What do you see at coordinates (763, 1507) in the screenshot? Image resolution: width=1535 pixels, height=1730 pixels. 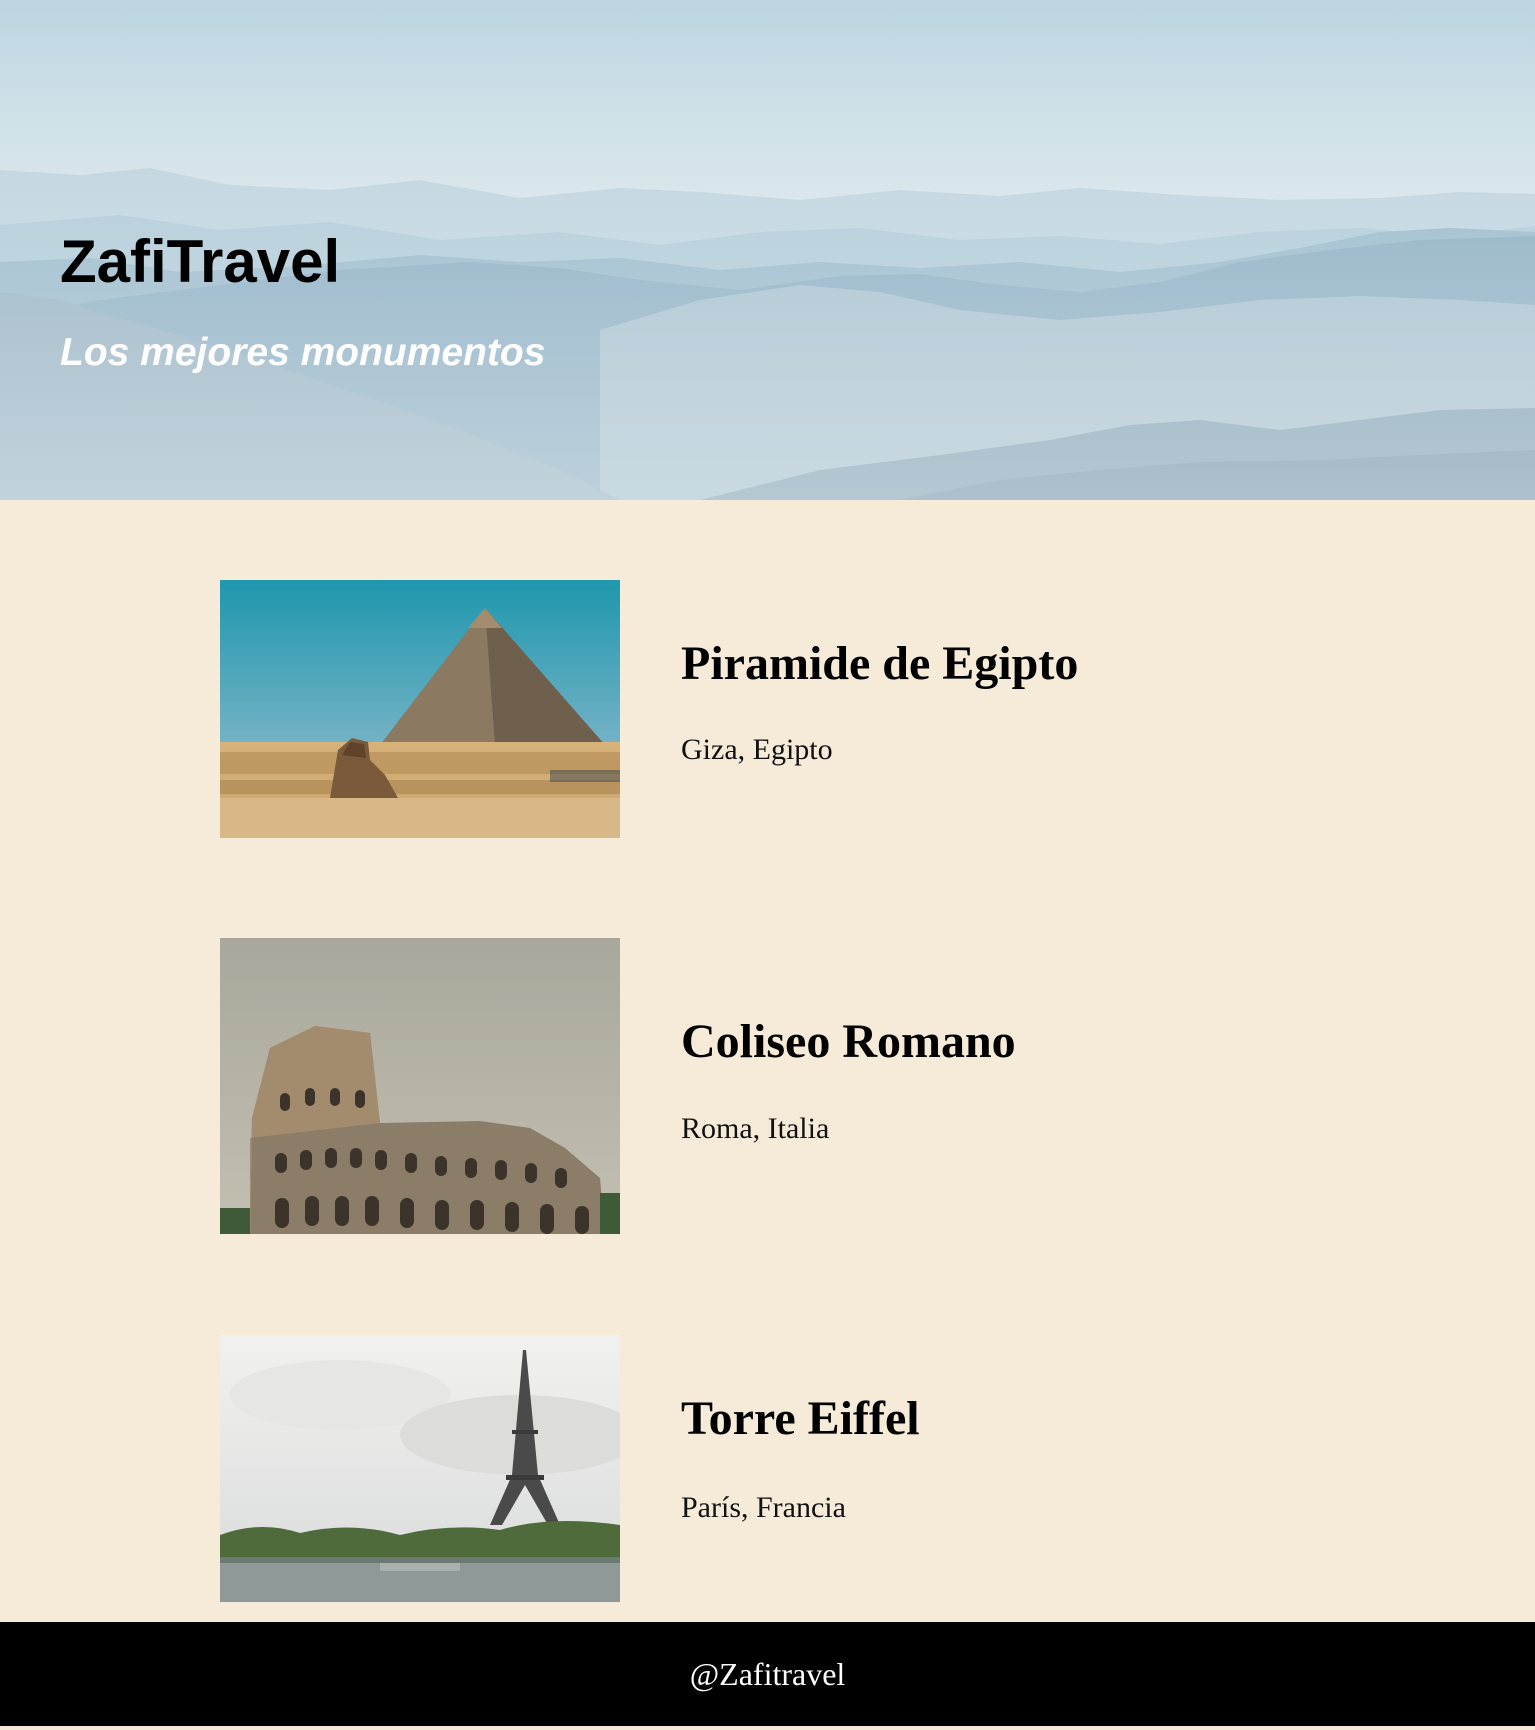 I see `monument-location: París, Francia` at bounding box center [763, 1507].